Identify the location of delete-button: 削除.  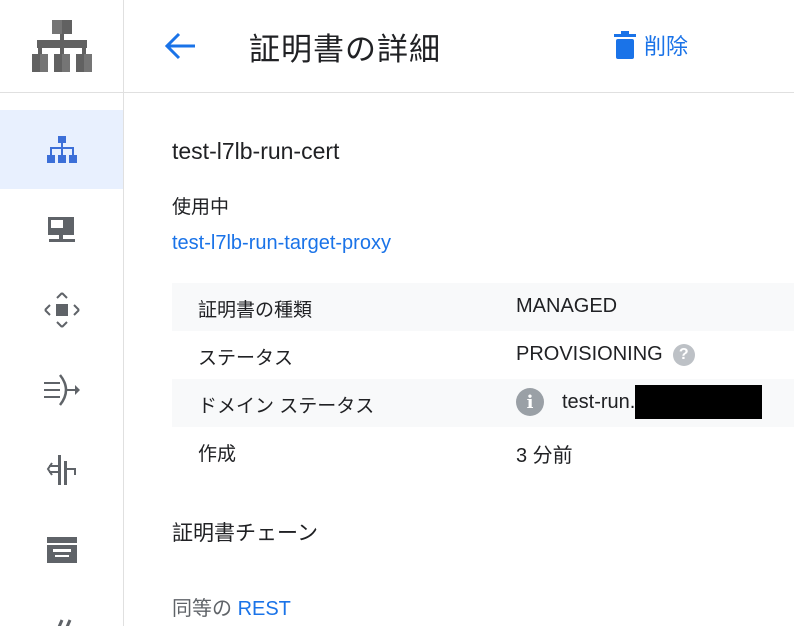
(651, 45).